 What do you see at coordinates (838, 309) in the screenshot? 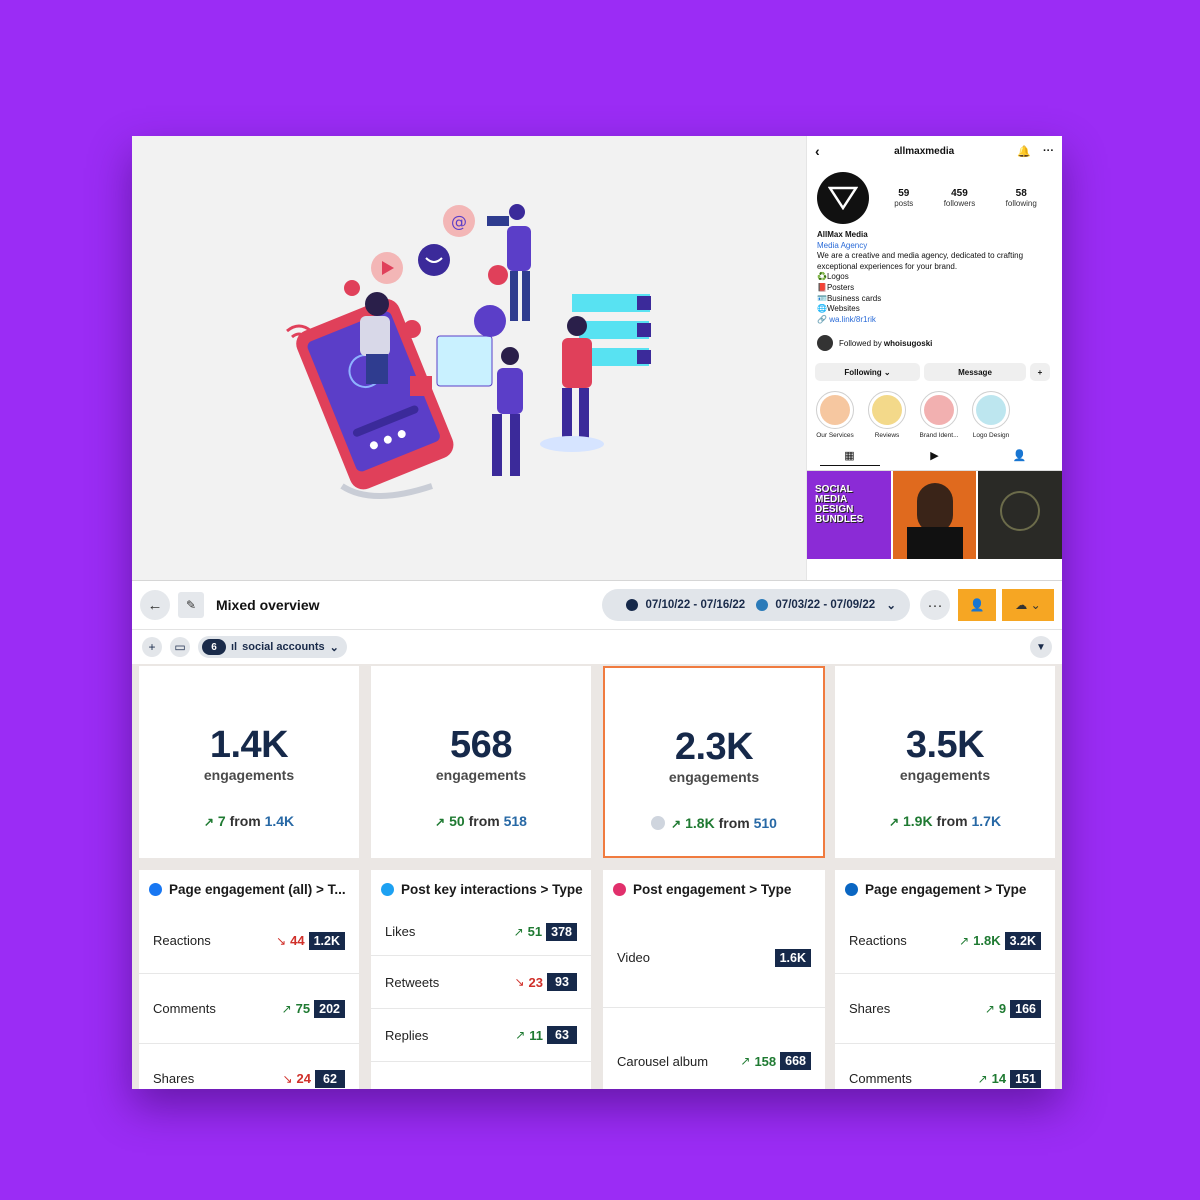
I see `ig-bio-item: 🌐Websites` at bounding box center [838, 309].